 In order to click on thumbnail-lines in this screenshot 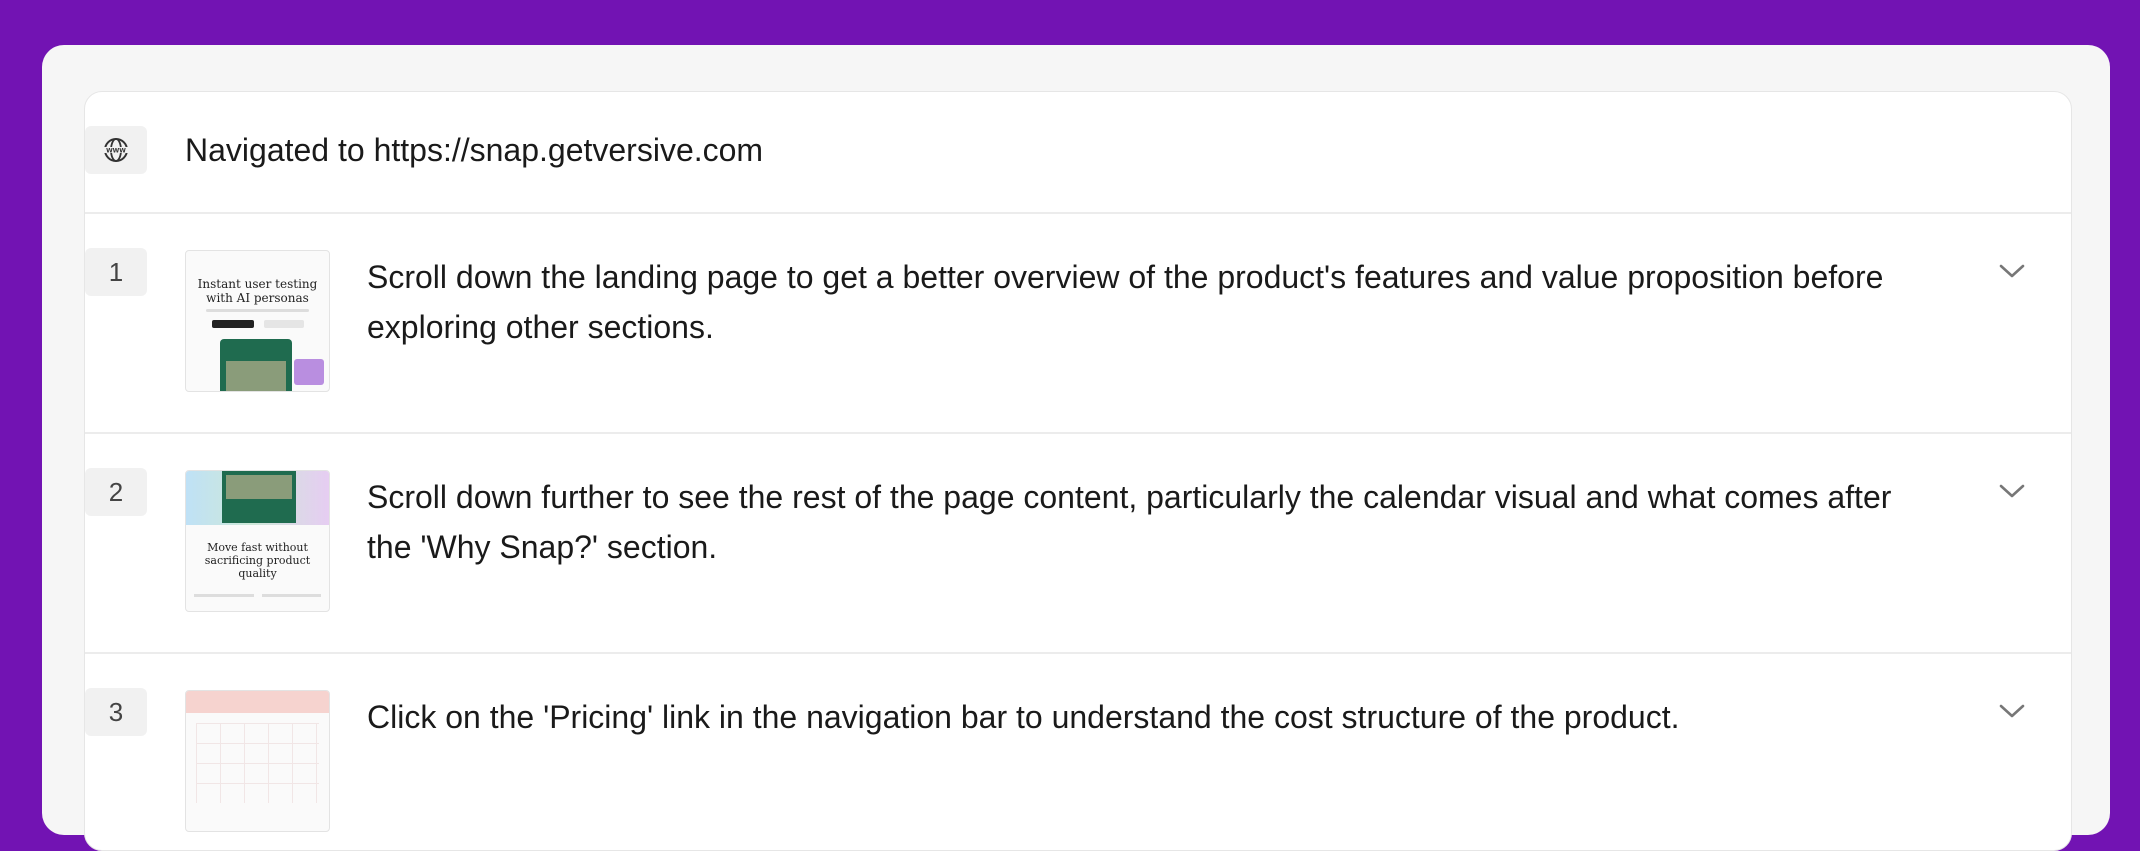, I will do `click(257, 595)`.